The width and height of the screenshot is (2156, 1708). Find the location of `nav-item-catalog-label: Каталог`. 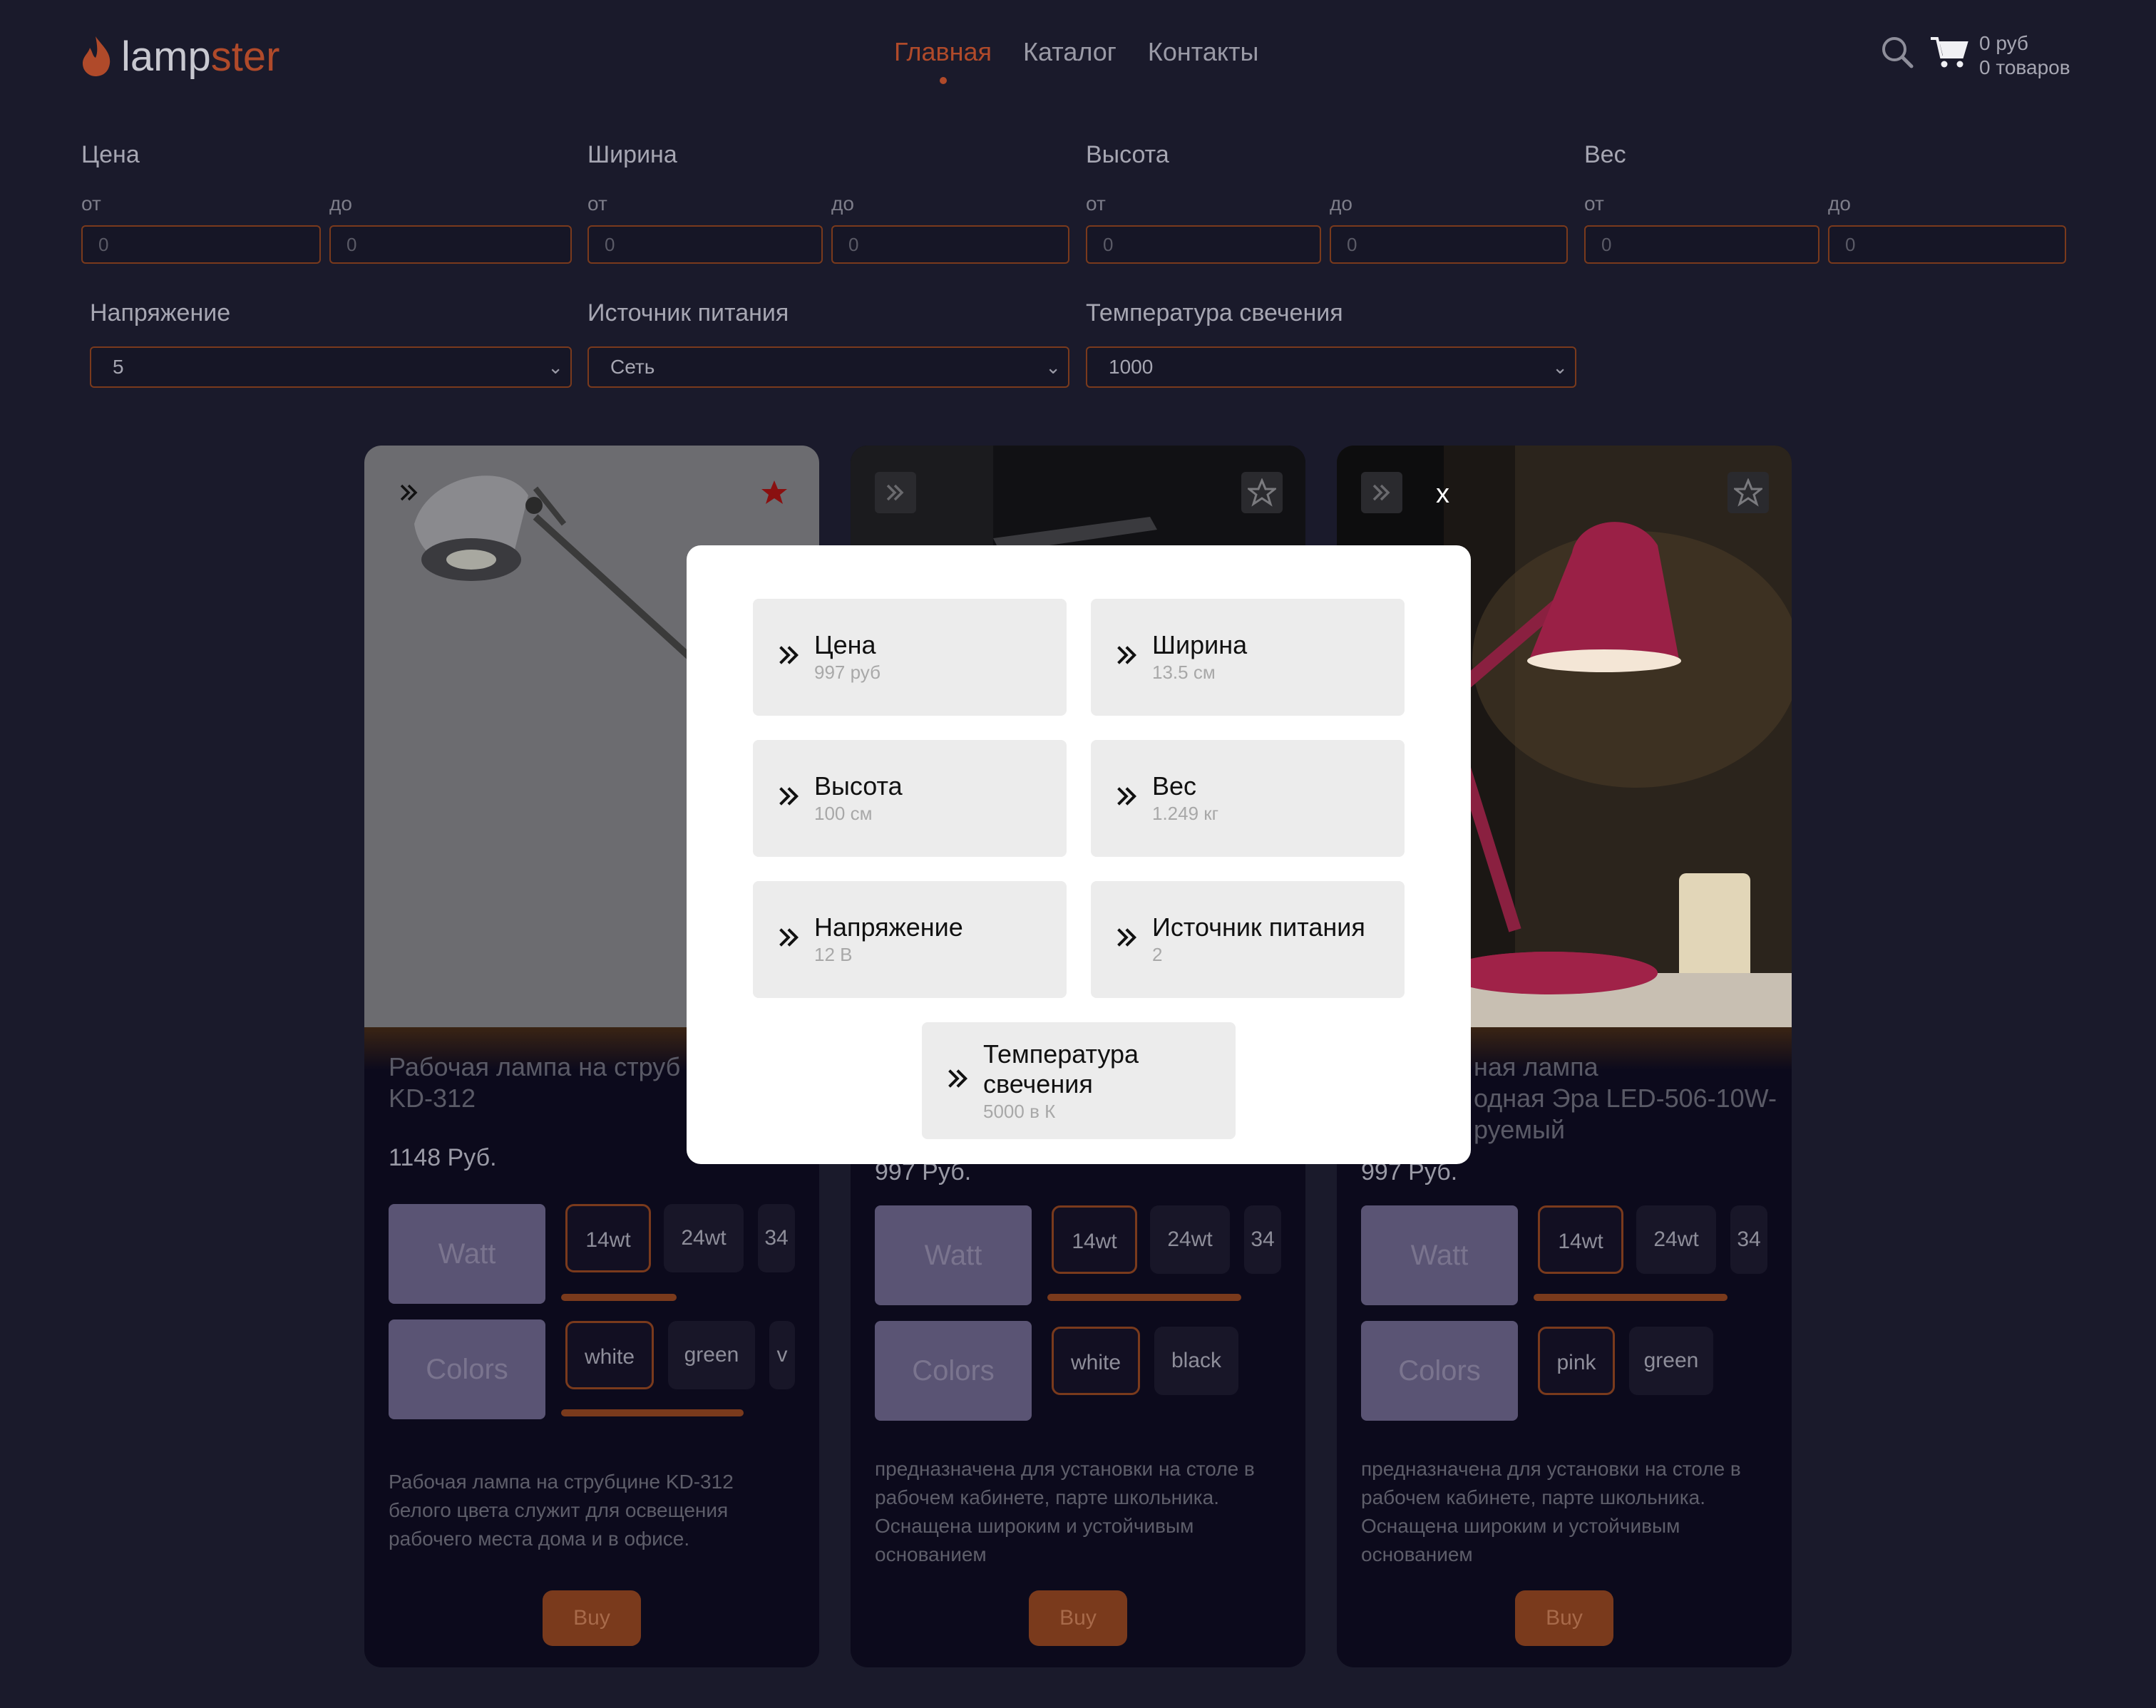

nav-item-catalog-label: Каталог is located at coordinates (1069, 51).